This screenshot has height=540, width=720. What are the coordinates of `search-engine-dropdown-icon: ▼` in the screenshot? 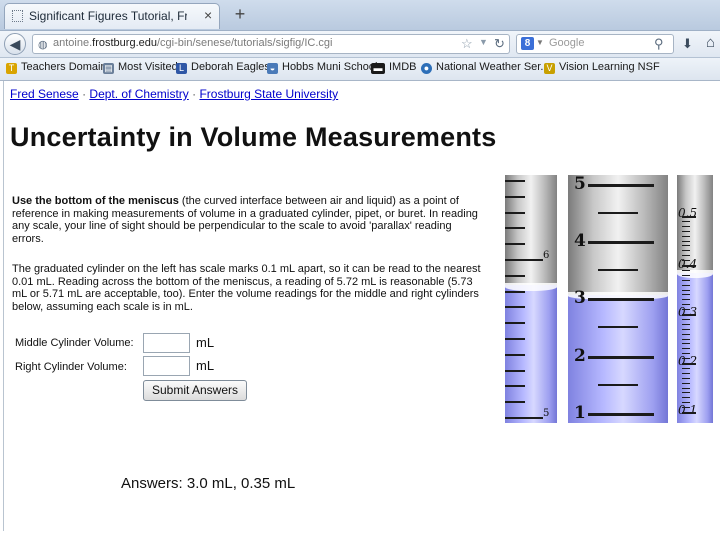 It's located at (540, 42).